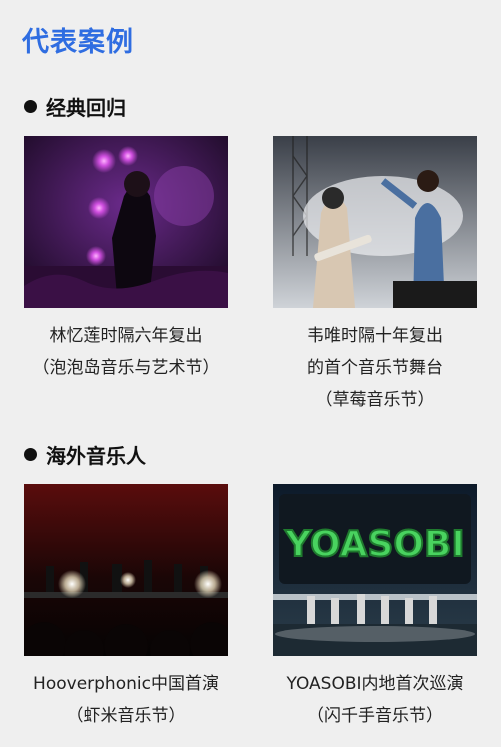 The width and height of the screenshot is (501, 747). Describe the element at coordinates (78, 42) in the screenshot. I see `page-title: 代表案例` at that location.